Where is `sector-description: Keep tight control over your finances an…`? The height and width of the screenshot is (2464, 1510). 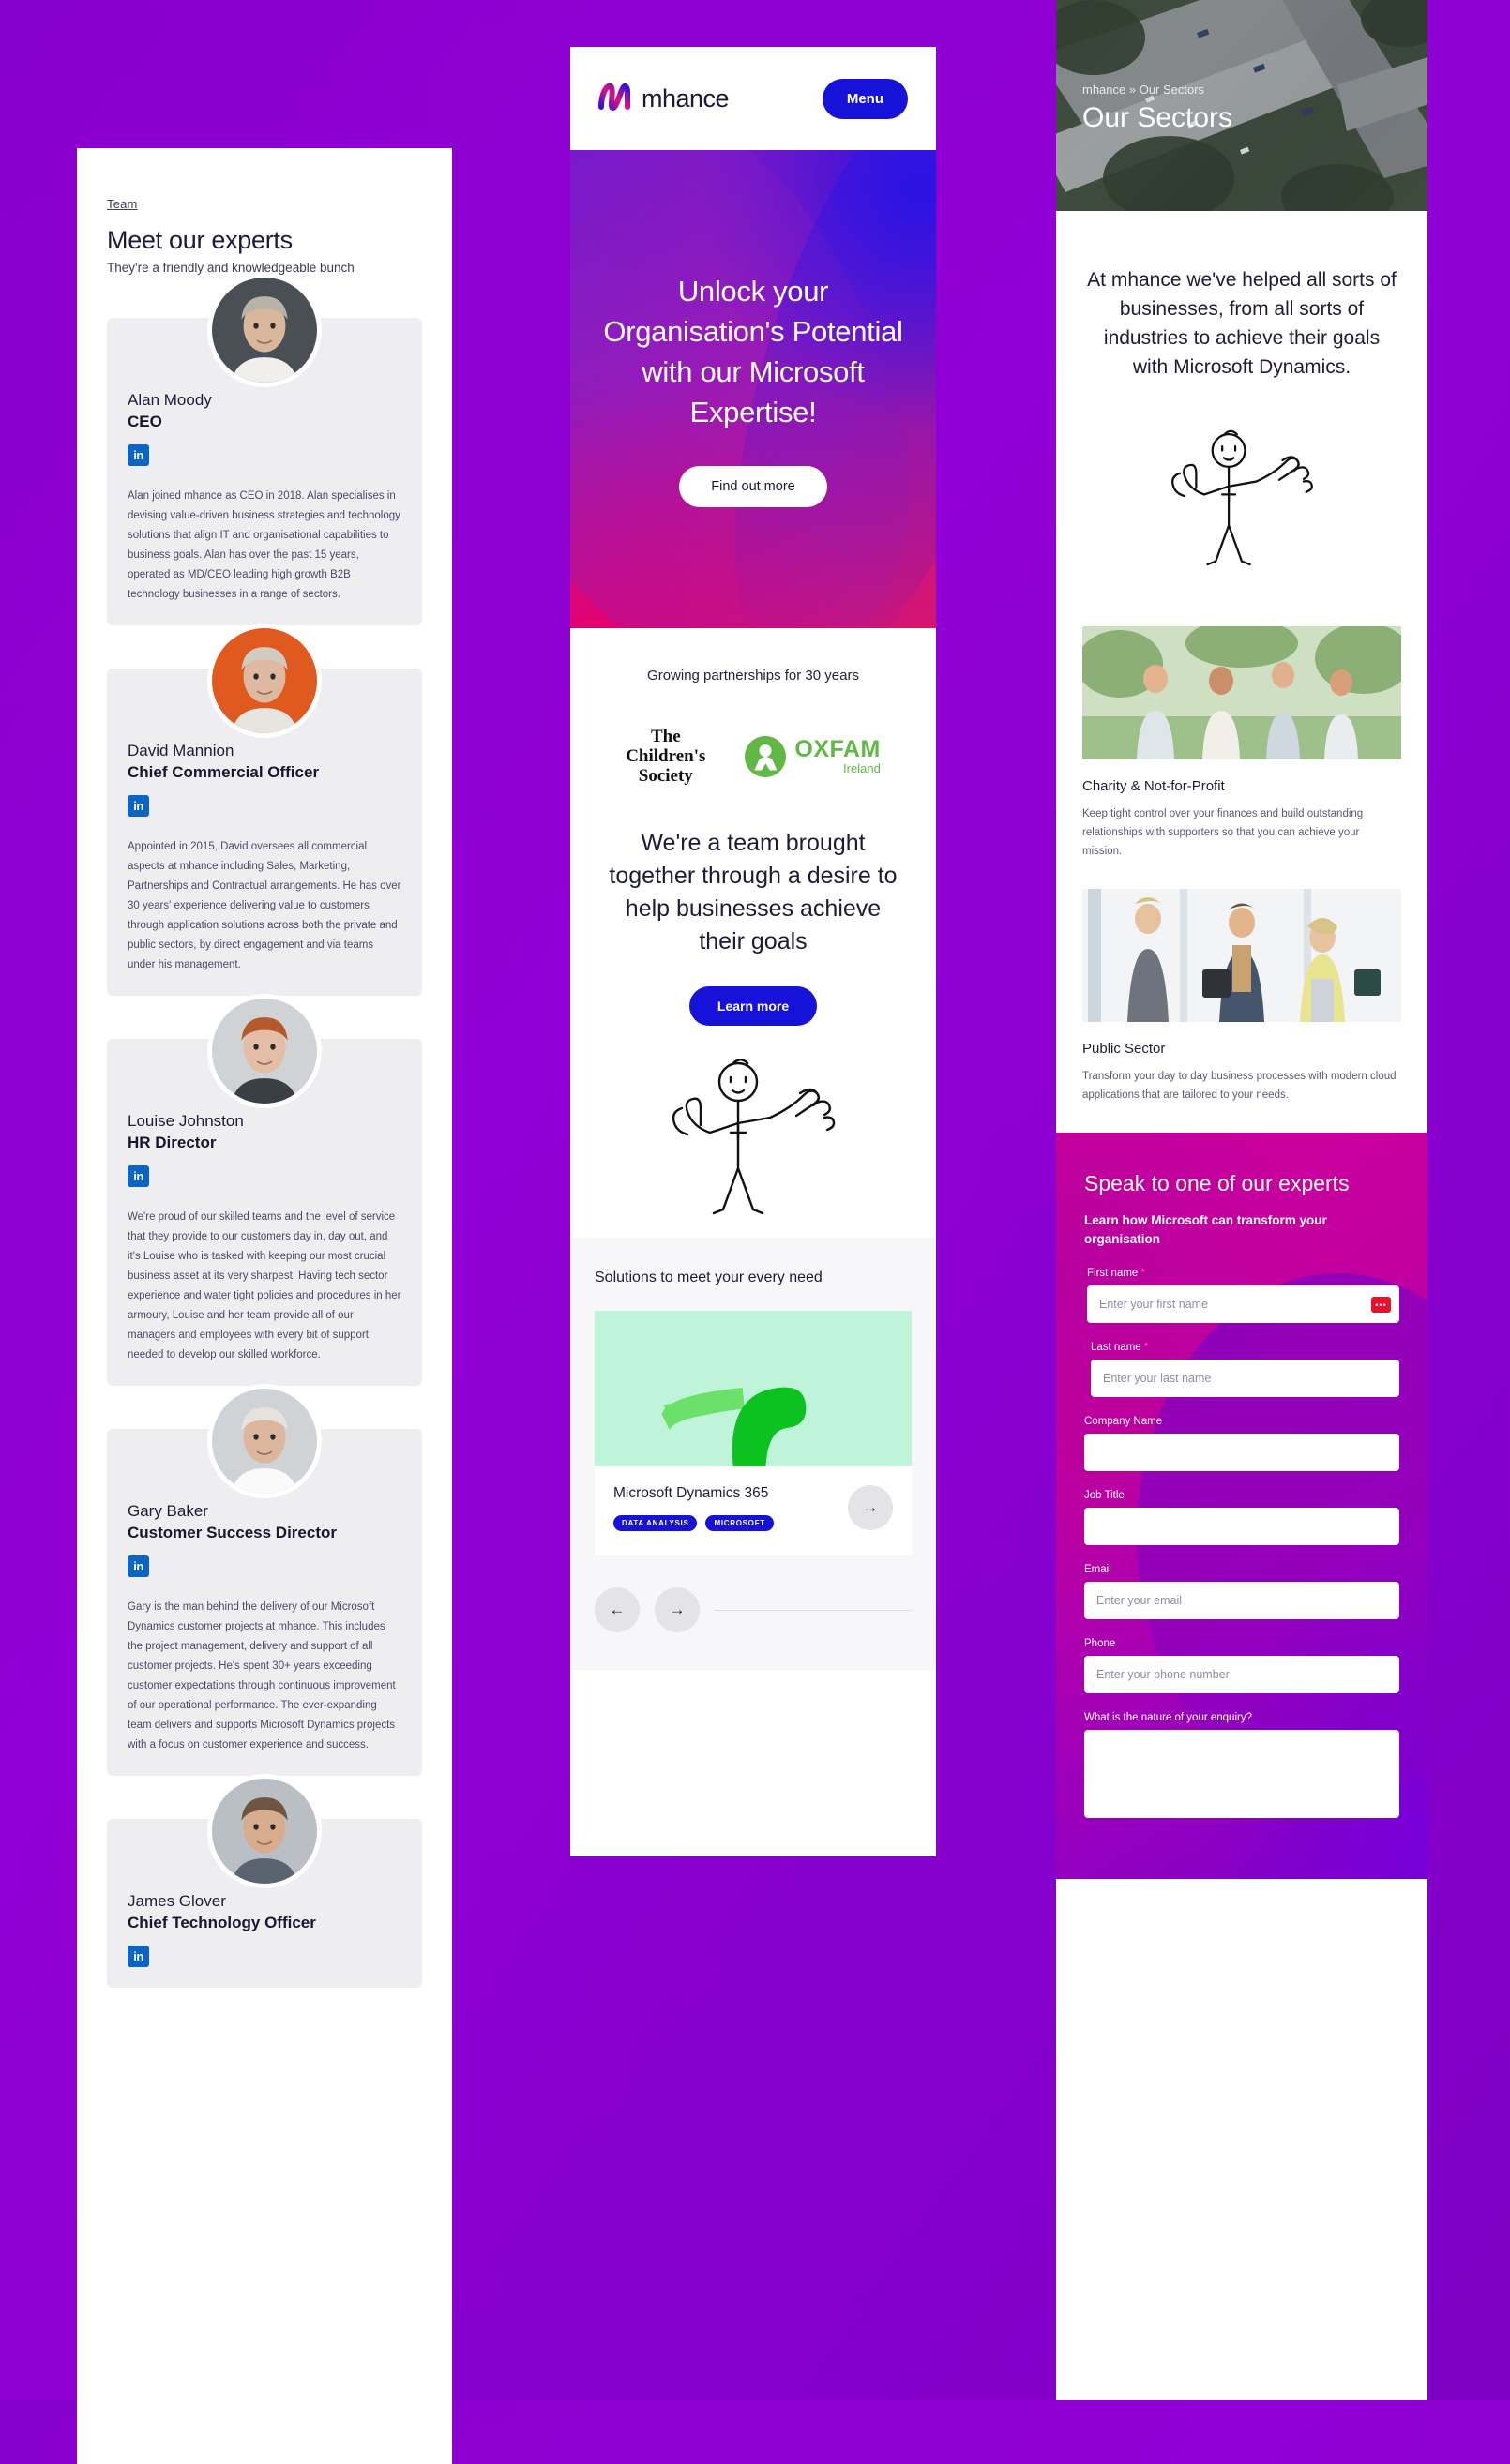 sector-description: Keep tight control over your finances an… is located at coordinates (1223, 832).